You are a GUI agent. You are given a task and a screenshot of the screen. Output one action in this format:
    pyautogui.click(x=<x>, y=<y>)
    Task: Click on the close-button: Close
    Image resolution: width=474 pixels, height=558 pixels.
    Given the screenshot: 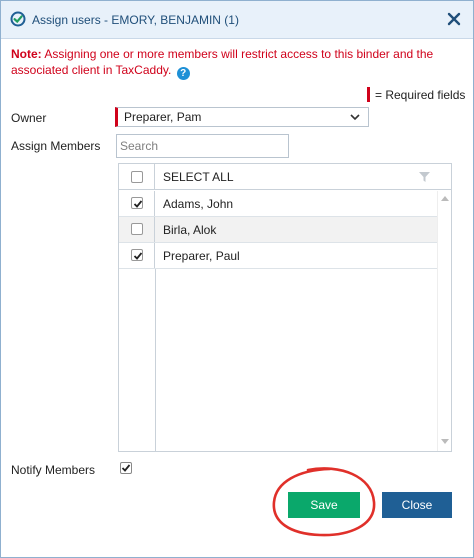 What is the action you would take?
    pyautogui.click(x=417, y=505)
    